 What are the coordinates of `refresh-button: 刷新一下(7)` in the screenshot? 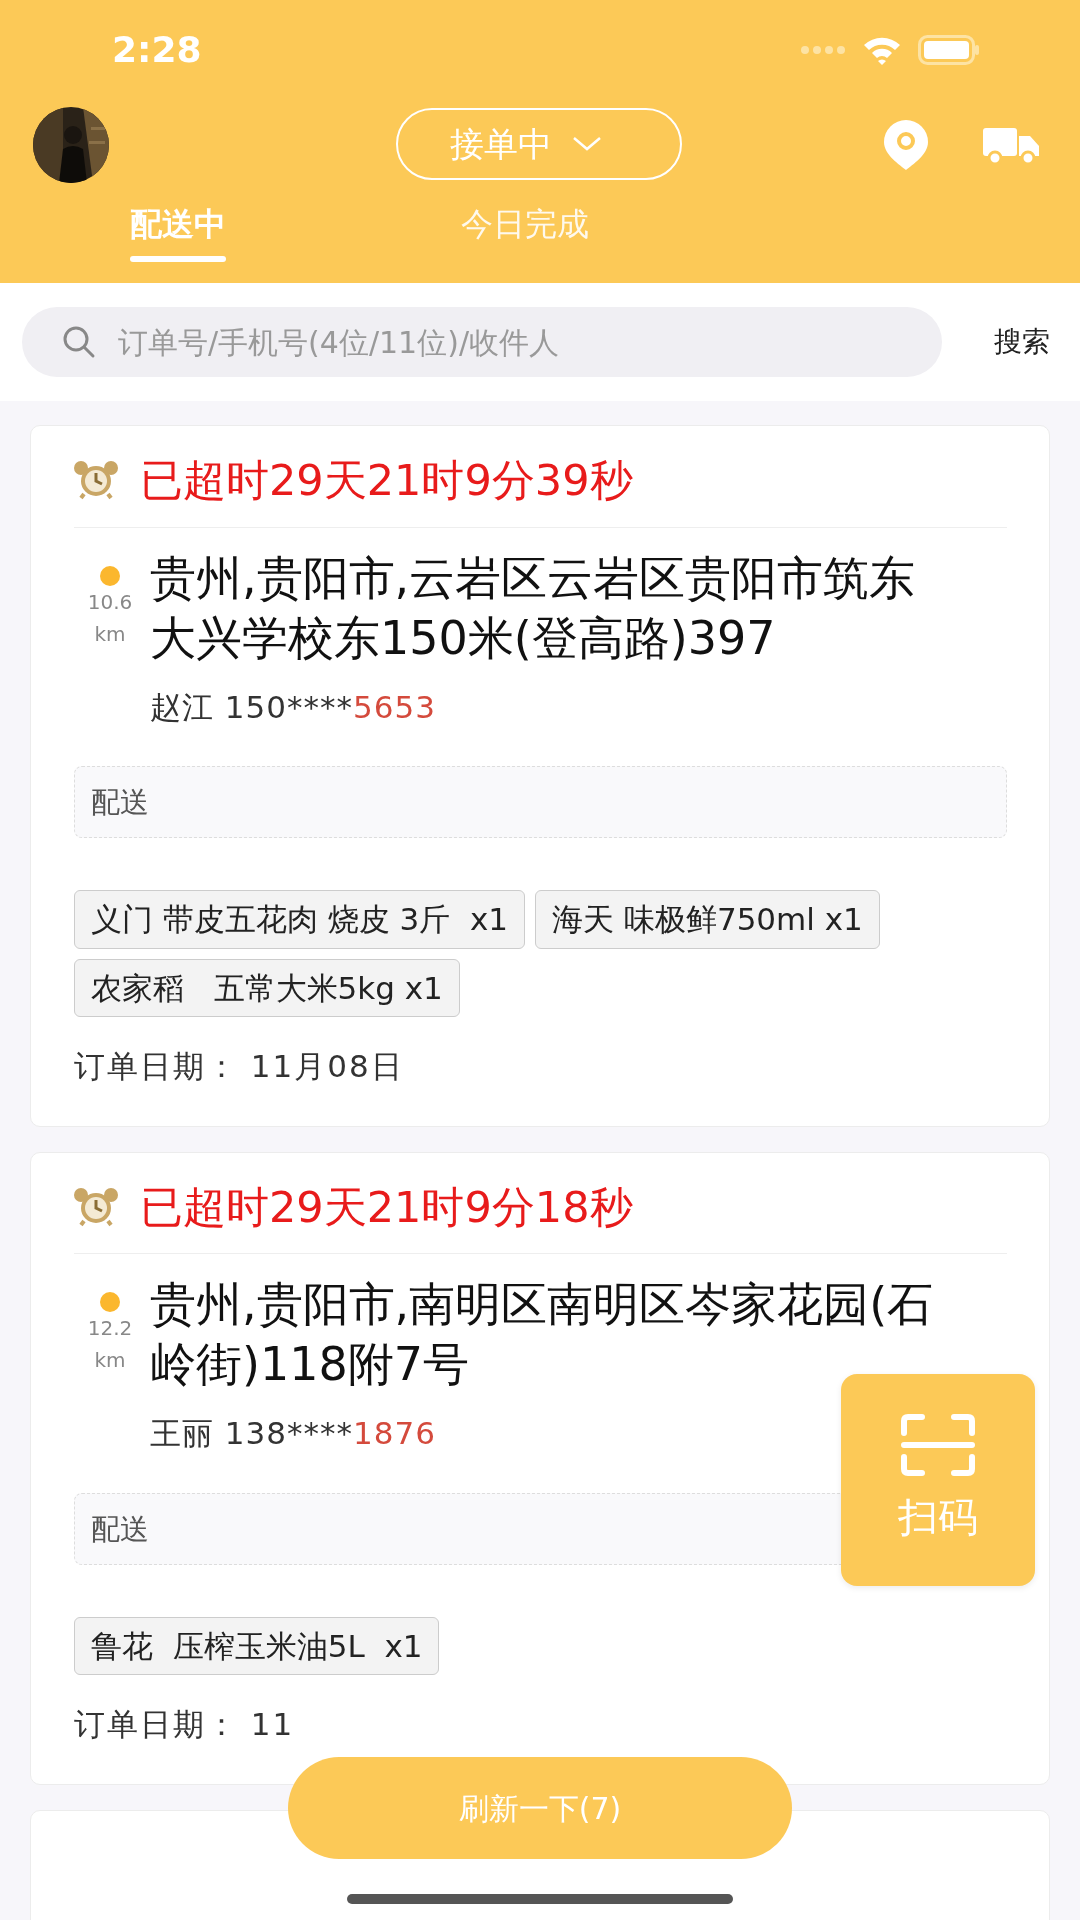 It's located at (540, 1808).